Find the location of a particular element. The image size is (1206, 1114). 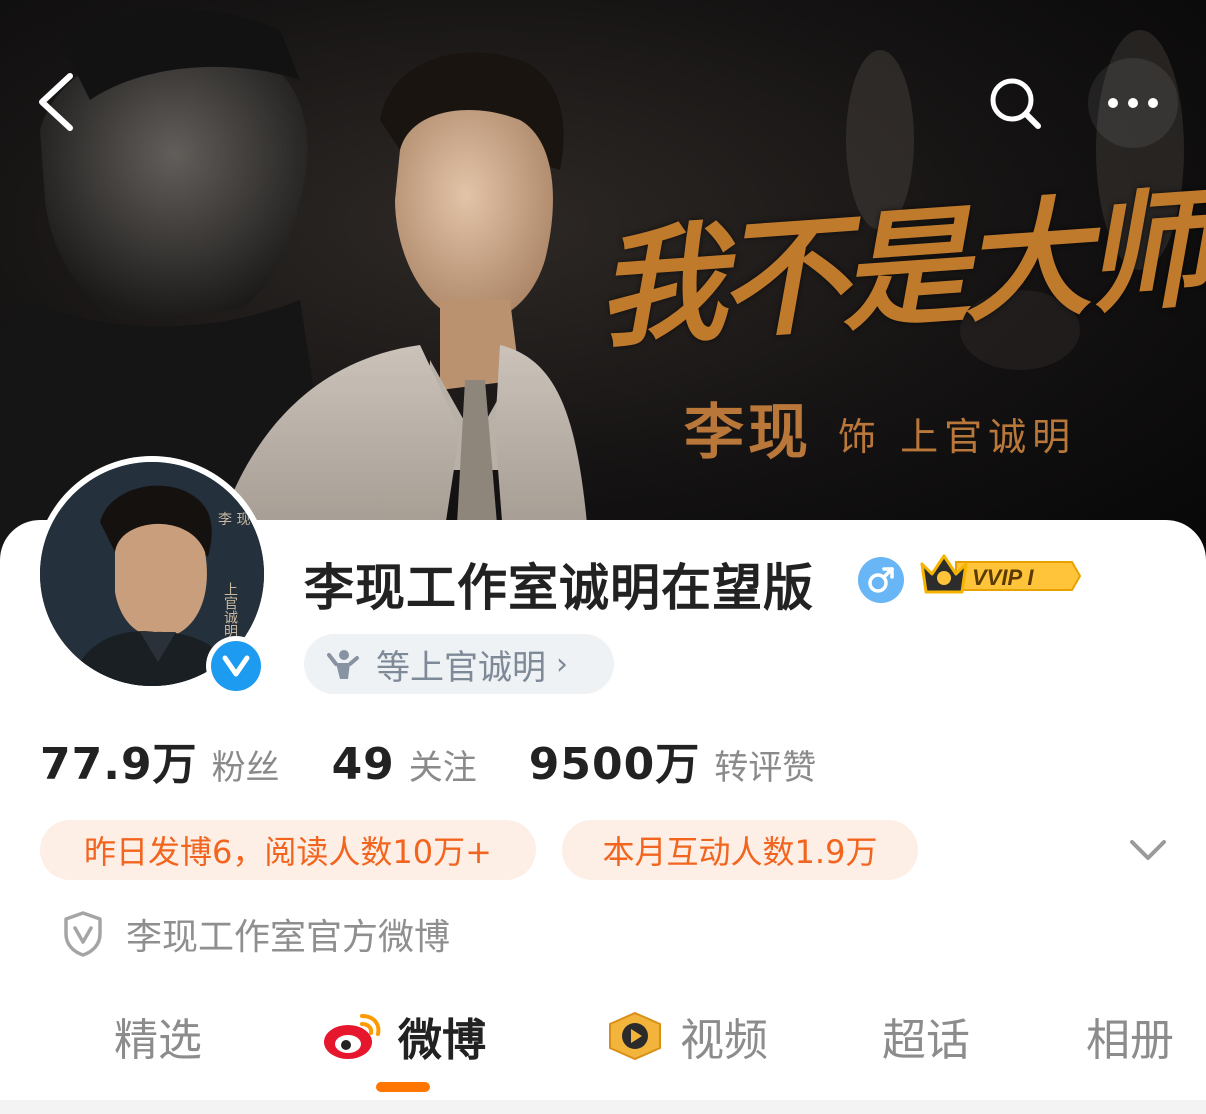

back-button is located at coordinates (56, 102).